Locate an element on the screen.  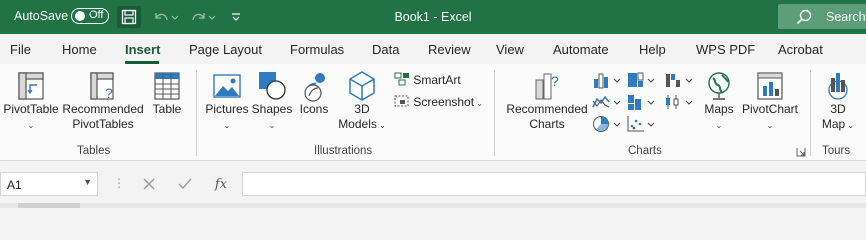
screenshot-button: Screenshot ⌄ is located at coordinates (438, 101).